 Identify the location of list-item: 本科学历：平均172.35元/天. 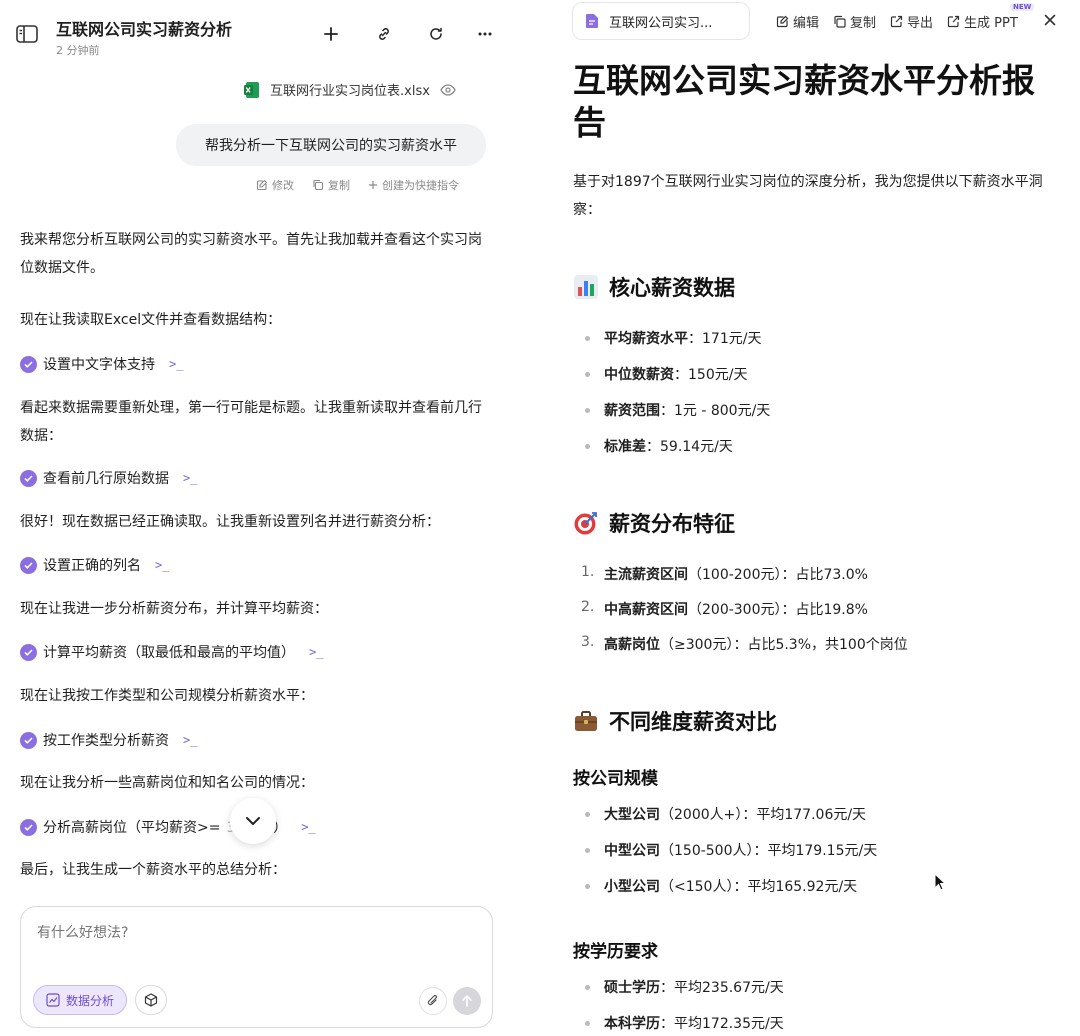
(694, 1024).